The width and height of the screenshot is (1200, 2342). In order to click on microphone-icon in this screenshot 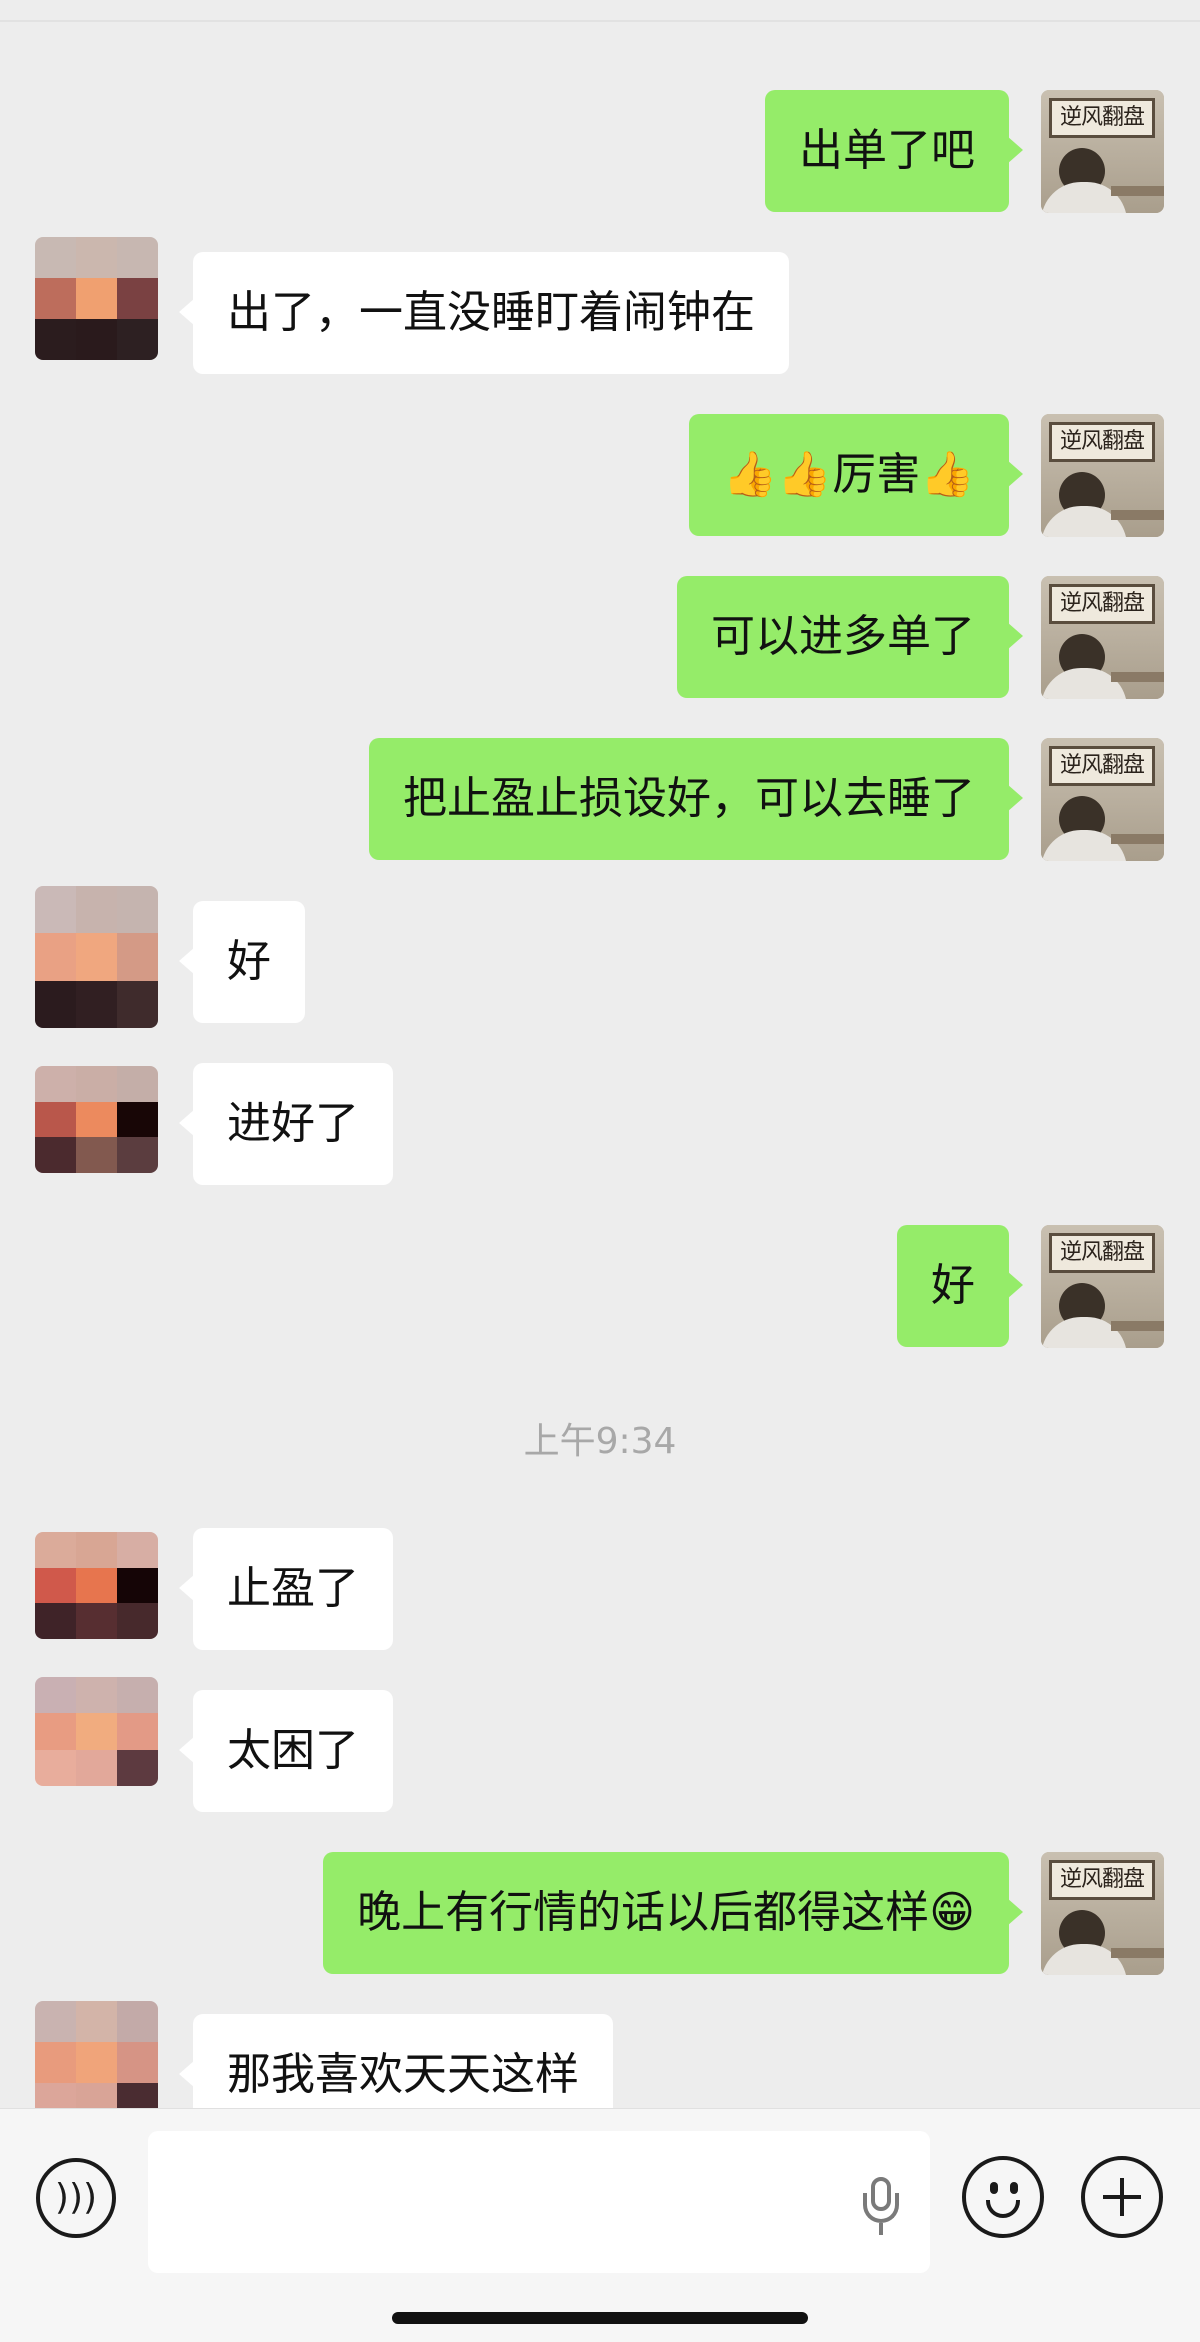, I will do `click(881, 2207)`.